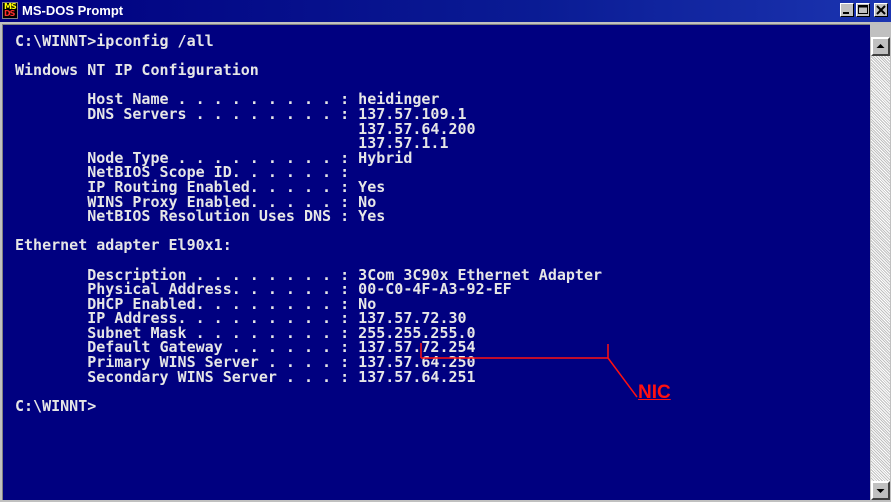 This screenshot has height=502, width=891. What do you see at coordinates (445, 11) in the screenshot?
I see `title-bar: MS DS MS-DOS Prompt` at bounding box center [445, 11].